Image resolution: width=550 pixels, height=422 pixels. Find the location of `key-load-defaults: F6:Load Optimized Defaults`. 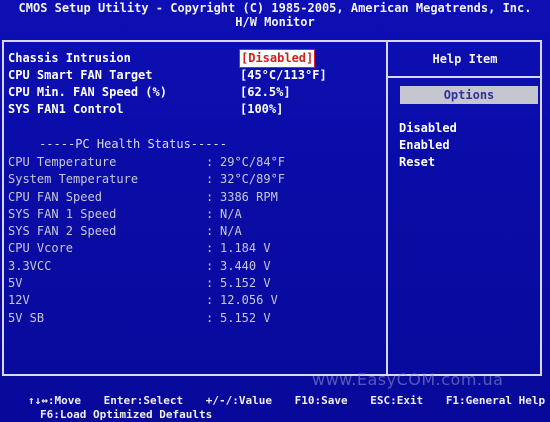

key-load-defaults: F6:Load Optimized Defaults is located at coordinates (126, 414).